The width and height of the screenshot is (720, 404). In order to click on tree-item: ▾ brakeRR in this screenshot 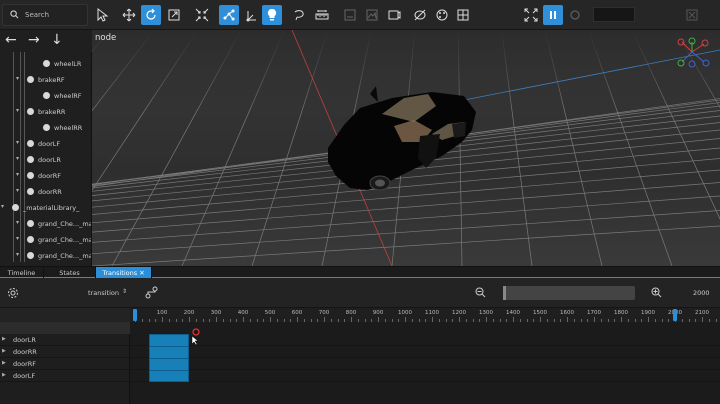, I will do `click(45, 112)`.